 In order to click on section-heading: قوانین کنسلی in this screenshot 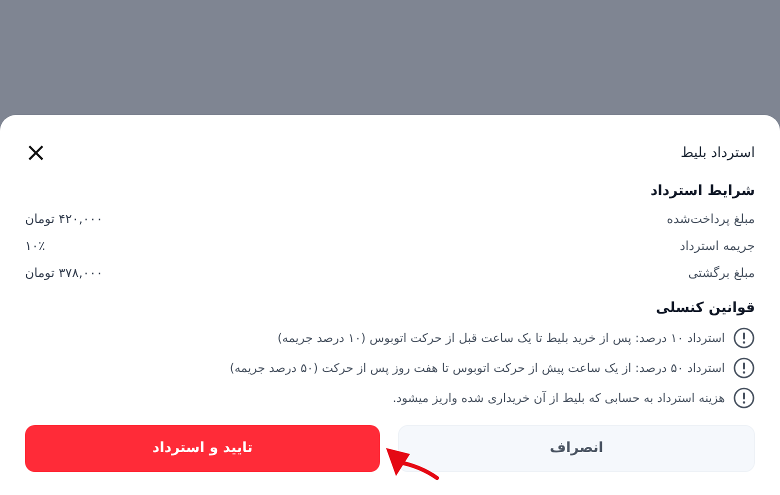, I will do `click(705, 308)`.